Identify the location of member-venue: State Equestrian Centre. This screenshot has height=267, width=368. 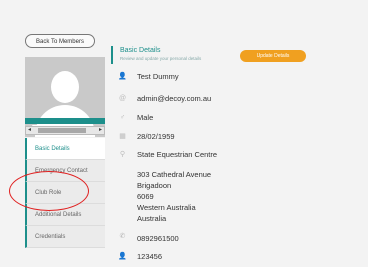
(177, 154).